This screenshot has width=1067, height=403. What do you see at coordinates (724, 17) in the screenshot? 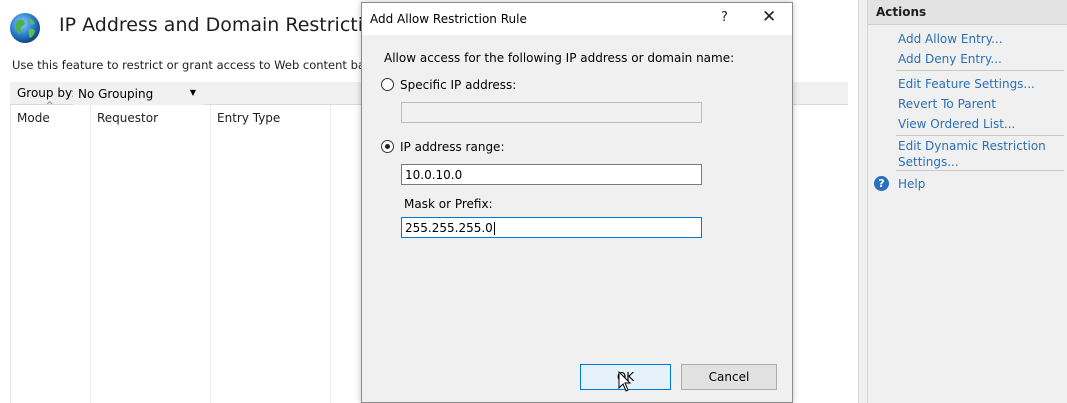
I see `help-question-icon: ?` at bounding box center [724, 17].